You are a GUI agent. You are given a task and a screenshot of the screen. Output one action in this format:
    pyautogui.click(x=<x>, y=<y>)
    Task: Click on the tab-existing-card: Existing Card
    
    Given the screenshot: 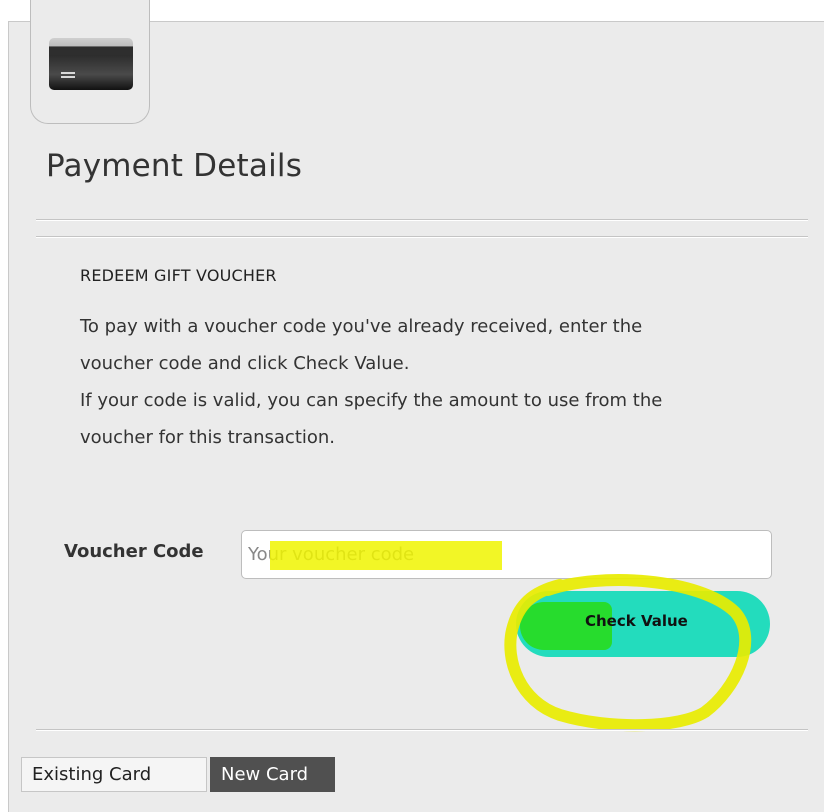 What is the action you would take?
    pyautogui.click(x=114, y=774)
    